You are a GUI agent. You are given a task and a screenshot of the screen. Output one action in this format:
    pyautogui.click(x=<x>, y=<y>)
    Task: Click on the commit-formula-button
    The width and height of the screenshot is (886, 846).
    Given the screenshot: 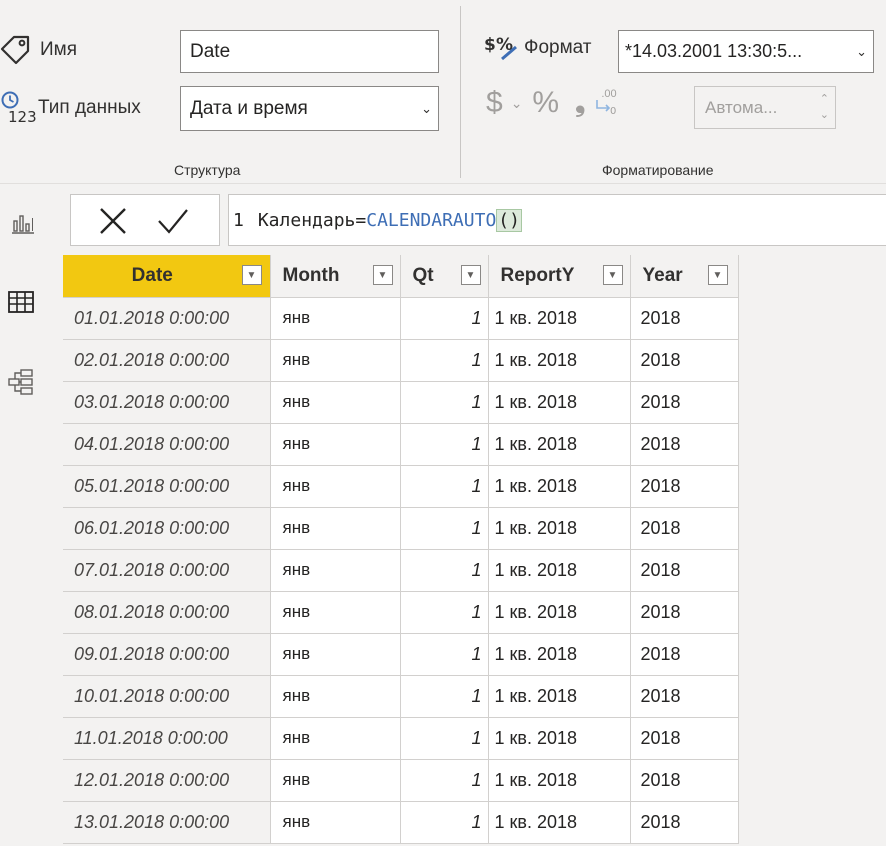 What is the action you would take?
    pyautogui.click(x=173, y=221)
    